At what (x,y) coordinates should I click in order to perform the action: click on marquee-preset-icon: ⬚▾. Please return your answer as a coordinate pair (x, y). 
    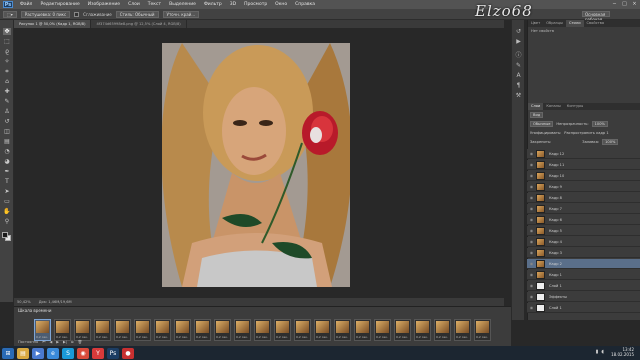
    Looking at the image, I should click on (10, 14).